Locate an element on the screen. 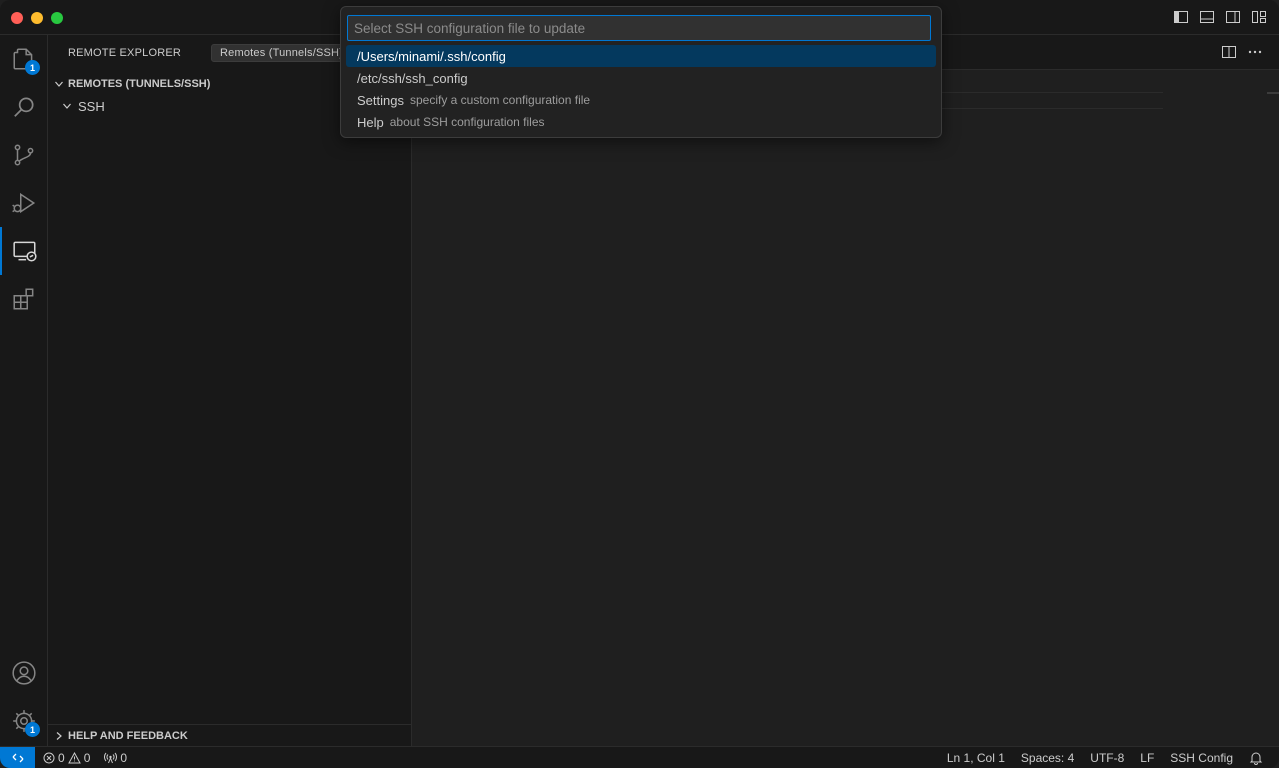 The height and width of the screenshot is (768, 1279). notifications-button is located at coordinates (1256, 758).